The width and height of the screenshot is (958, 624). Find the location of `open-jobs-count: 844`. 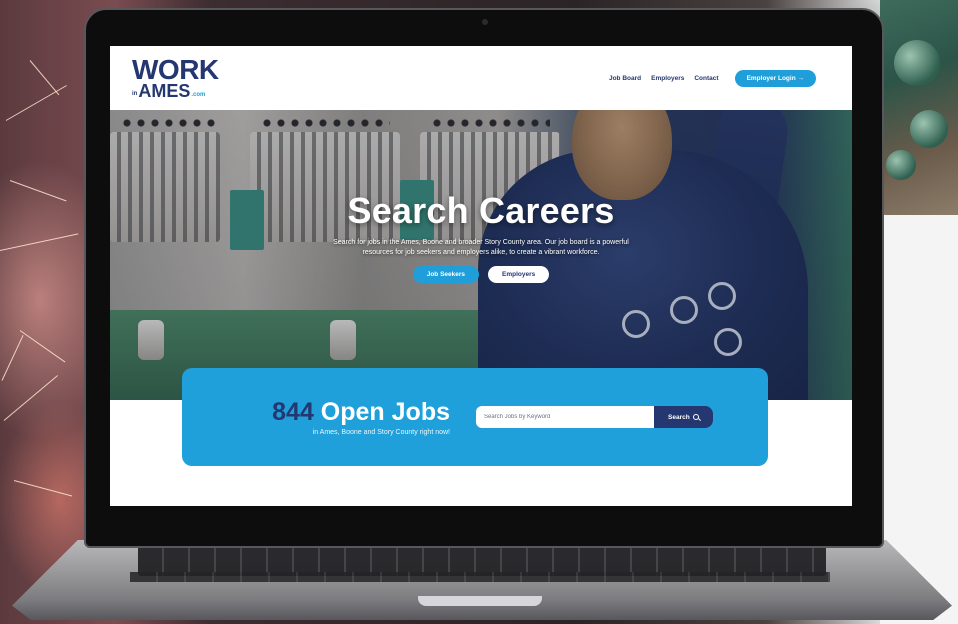

open-jobs-count: 844 is located at coordinates (293, 412).